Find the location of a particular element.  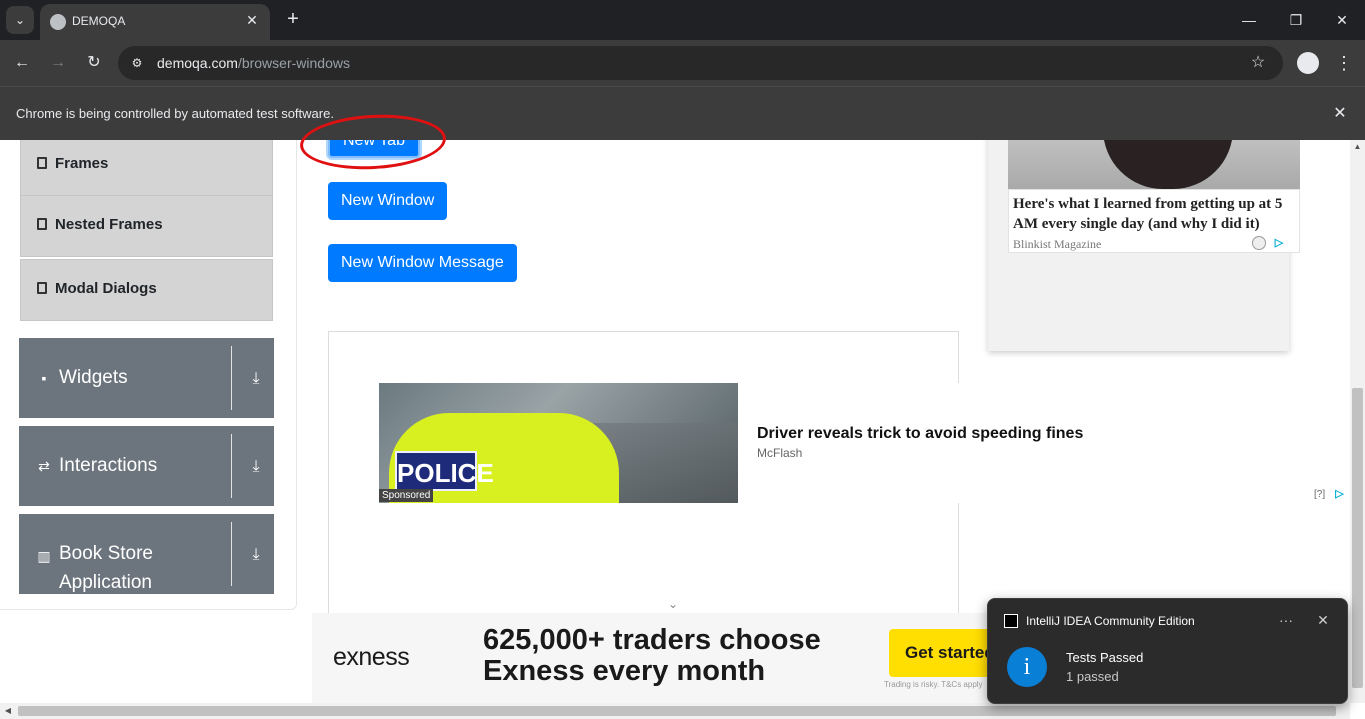

ad-help-link: [?] is located at coordinates (1319, 494).